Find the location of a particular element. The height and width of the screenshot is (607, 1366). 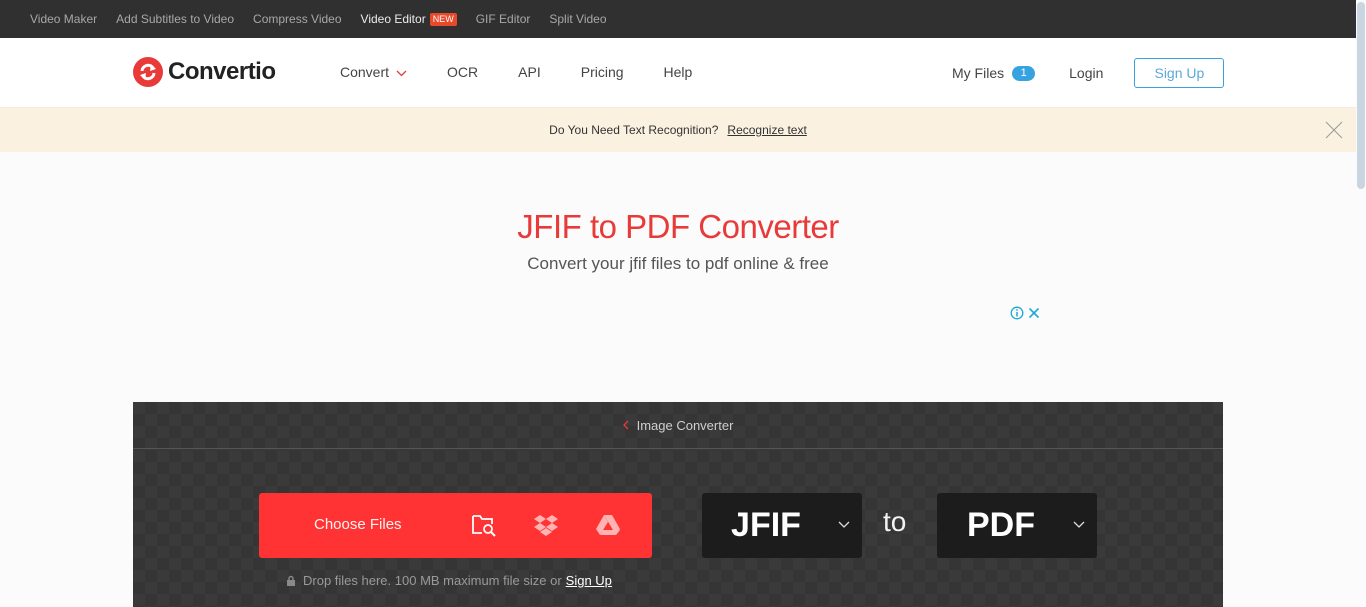

login-link: Login is located at coordinates (1086, 73).